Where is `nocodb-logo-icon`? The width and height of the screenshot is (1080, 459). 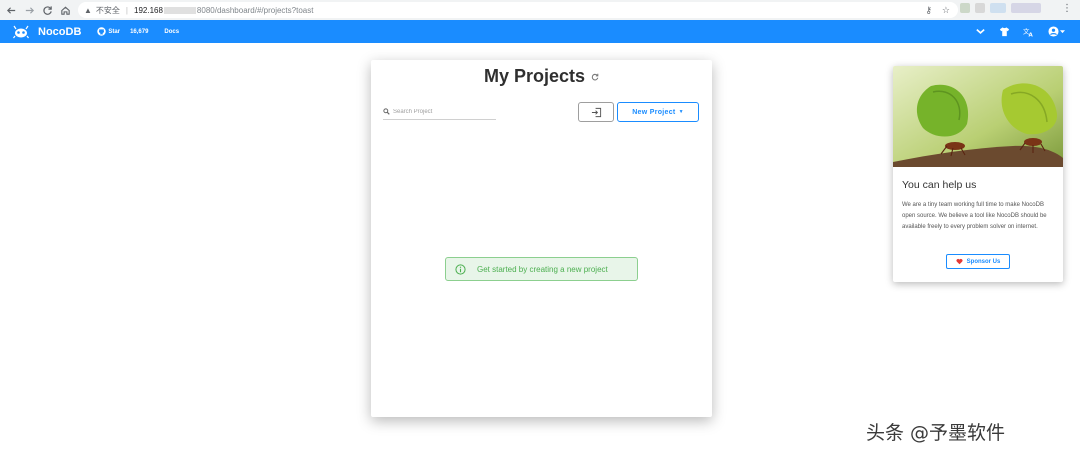
nocodb-logo-icon is located at coordinates (21, 32).